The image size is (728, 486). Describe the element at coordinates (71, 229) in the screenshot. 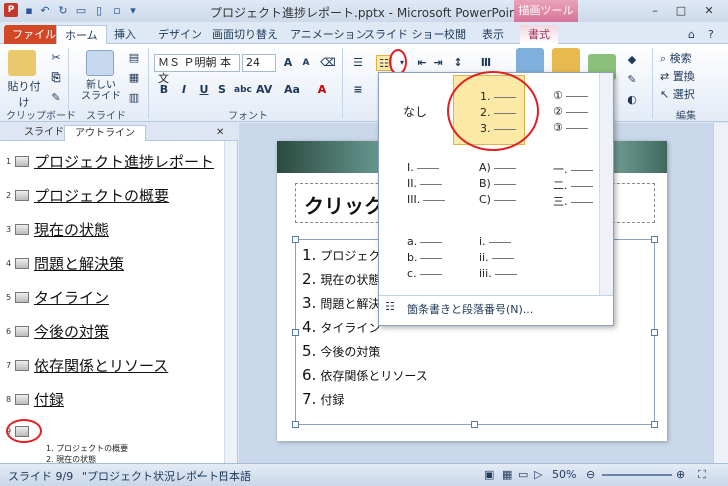

I see `outline-item-text: 現在の状態` at that location.